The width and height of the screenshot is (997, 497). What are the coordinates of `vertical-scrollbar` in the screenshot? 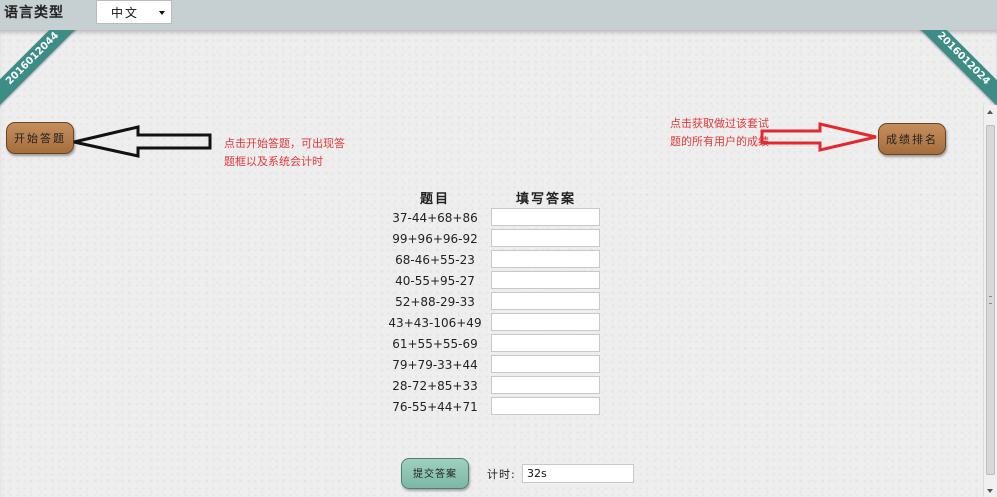 It's located at (990, 301).